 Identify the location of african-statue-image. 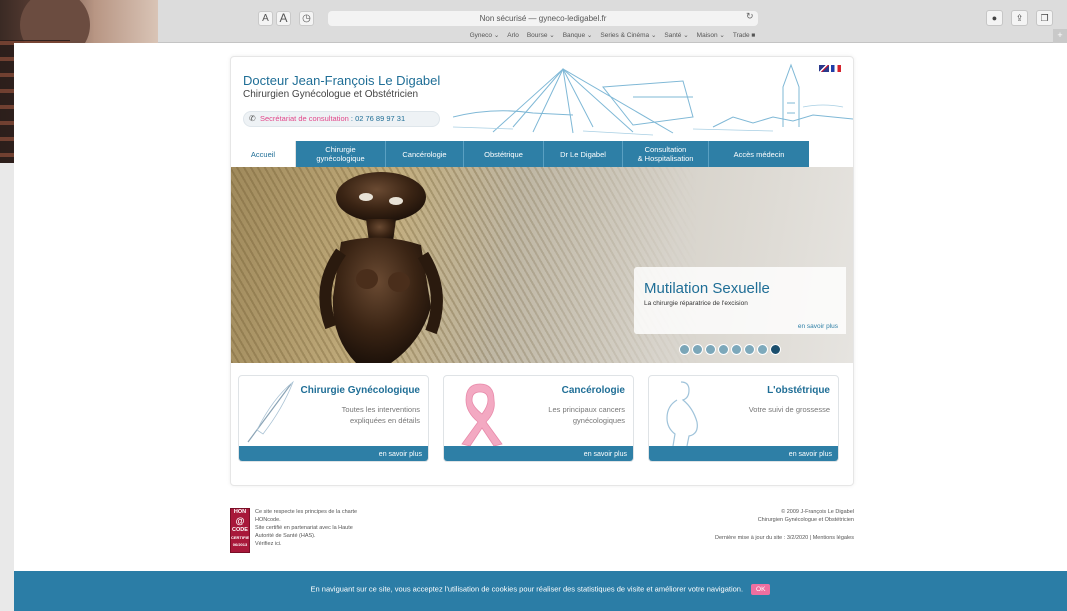
(381, 267).